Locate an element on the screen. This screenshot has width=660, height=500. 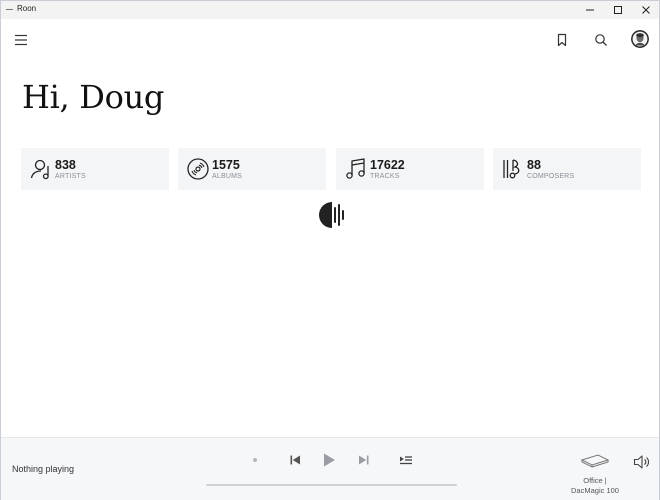
app-icon is located at coordinates (9, 9).